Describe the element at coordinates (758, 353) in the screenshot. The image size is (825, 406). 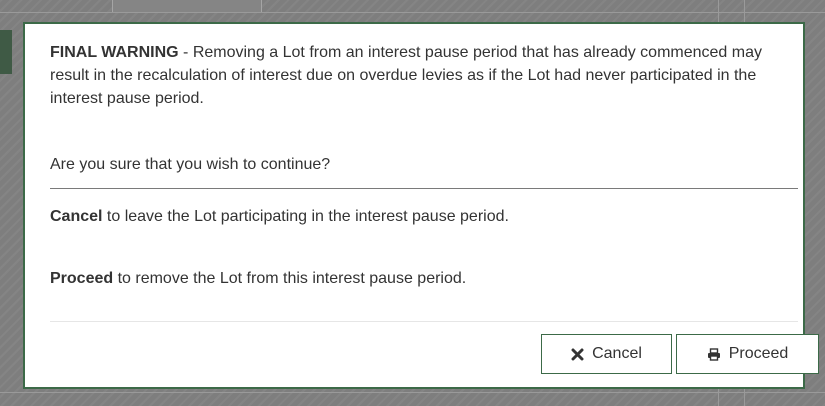
I see `proceed-button-label: Proceed` at that location.